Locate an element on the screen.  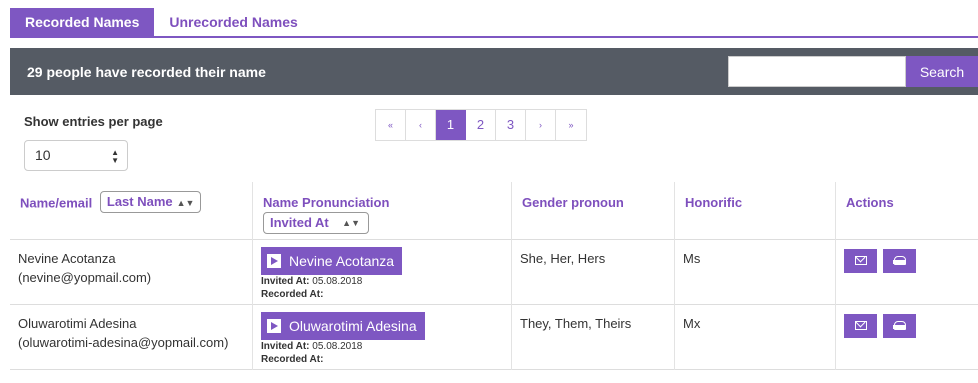
column-name-pronunciation: Name Pronunciation Invited At ▲▼ is located at coordinates (381, 211).